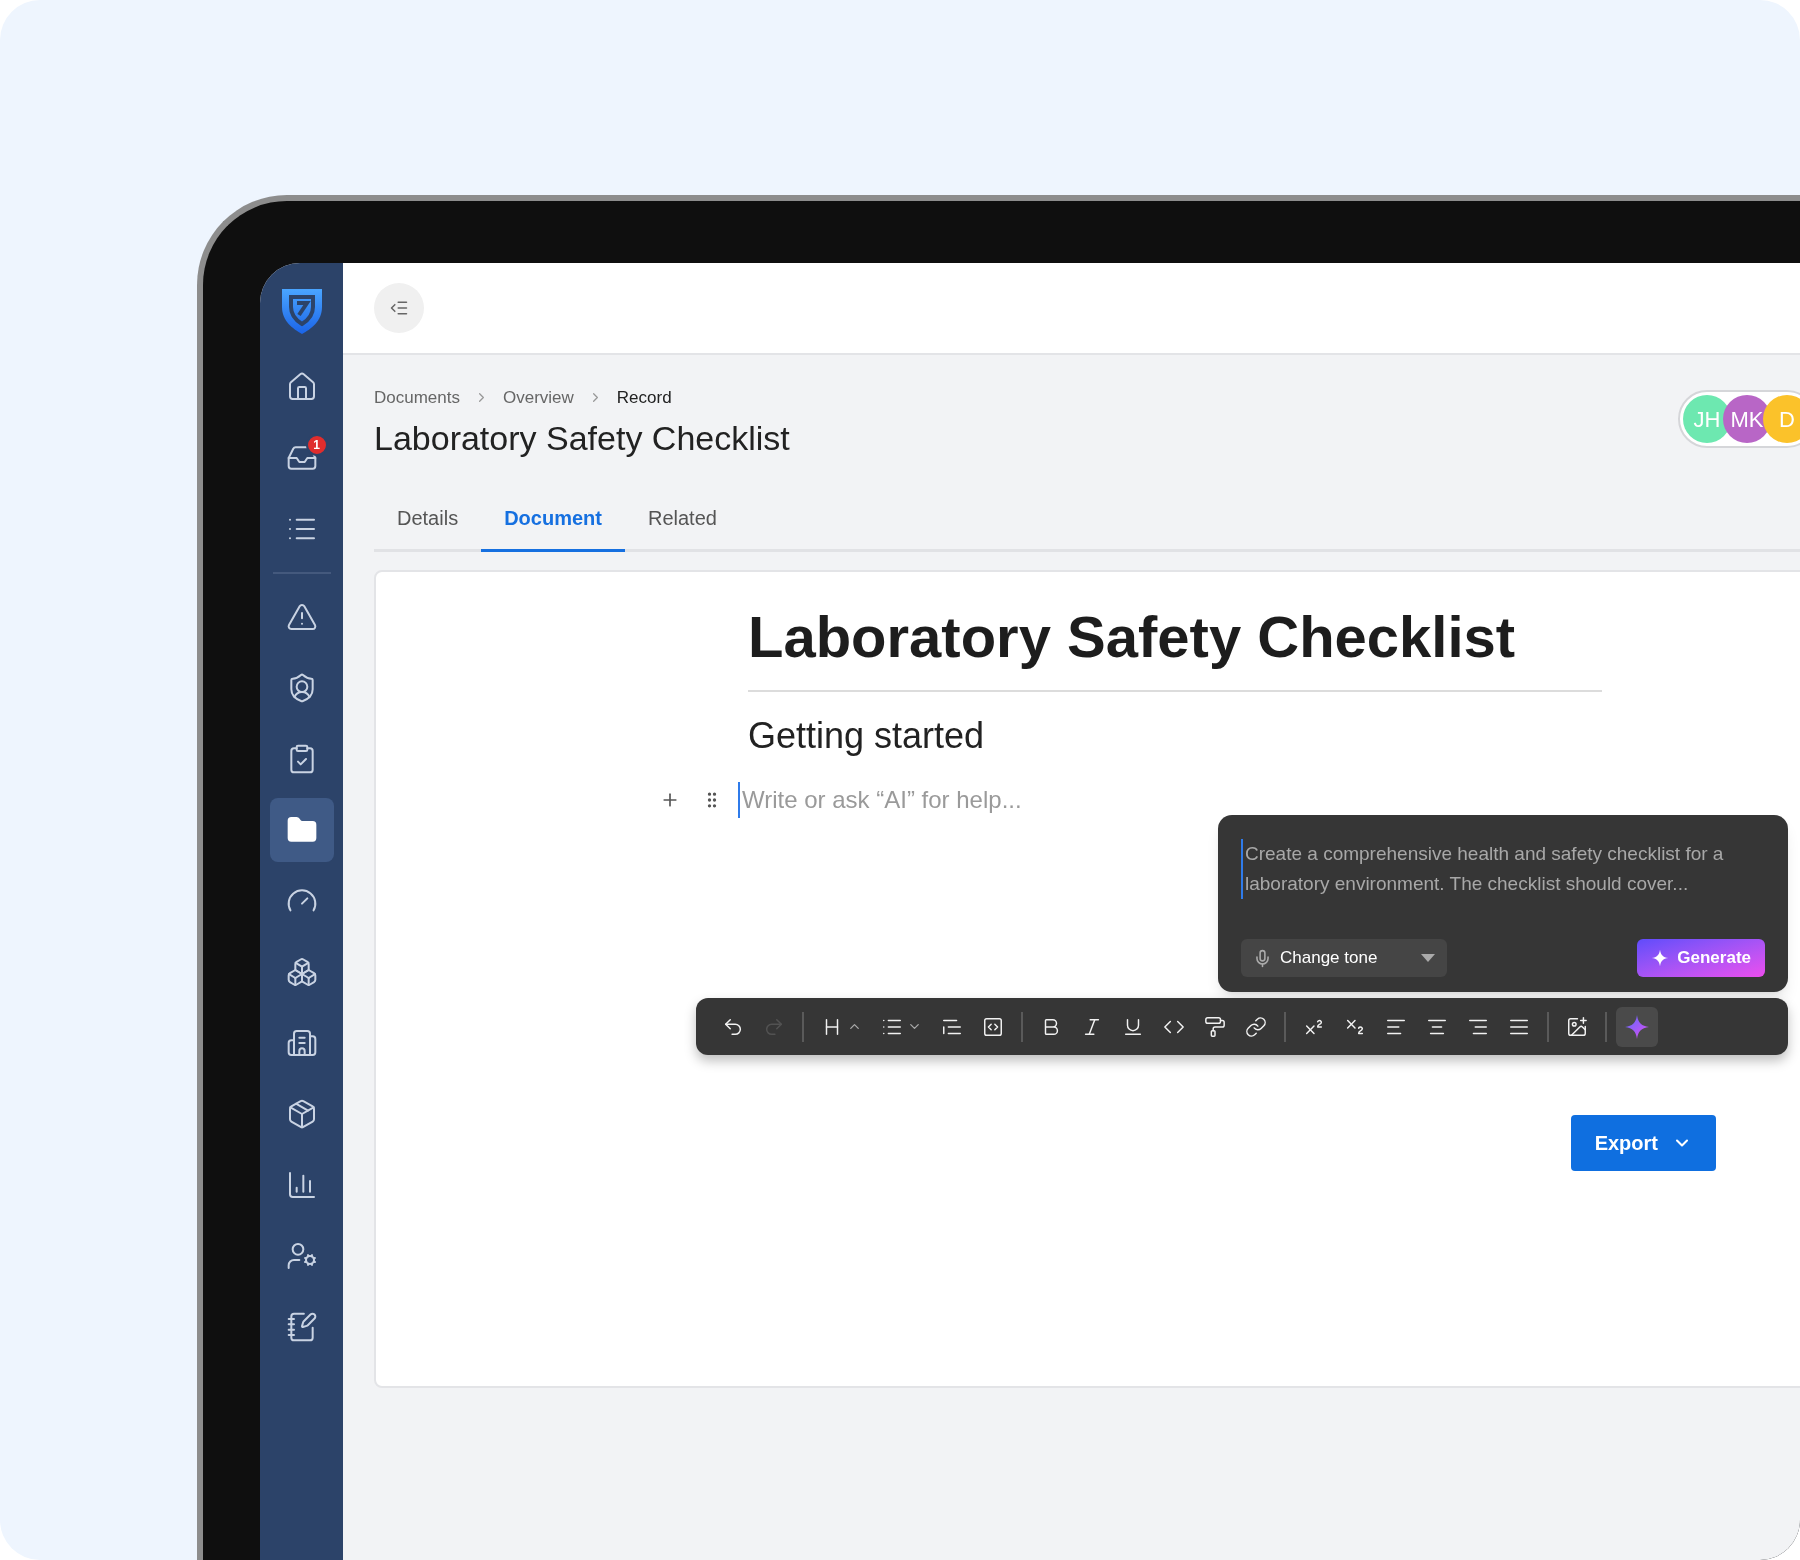 The image size is (1800, 1560). What do you see at coordinates (301, 1256) in the screenshot?
I see `user-gear-icon` at bounding box center [301, 1256].